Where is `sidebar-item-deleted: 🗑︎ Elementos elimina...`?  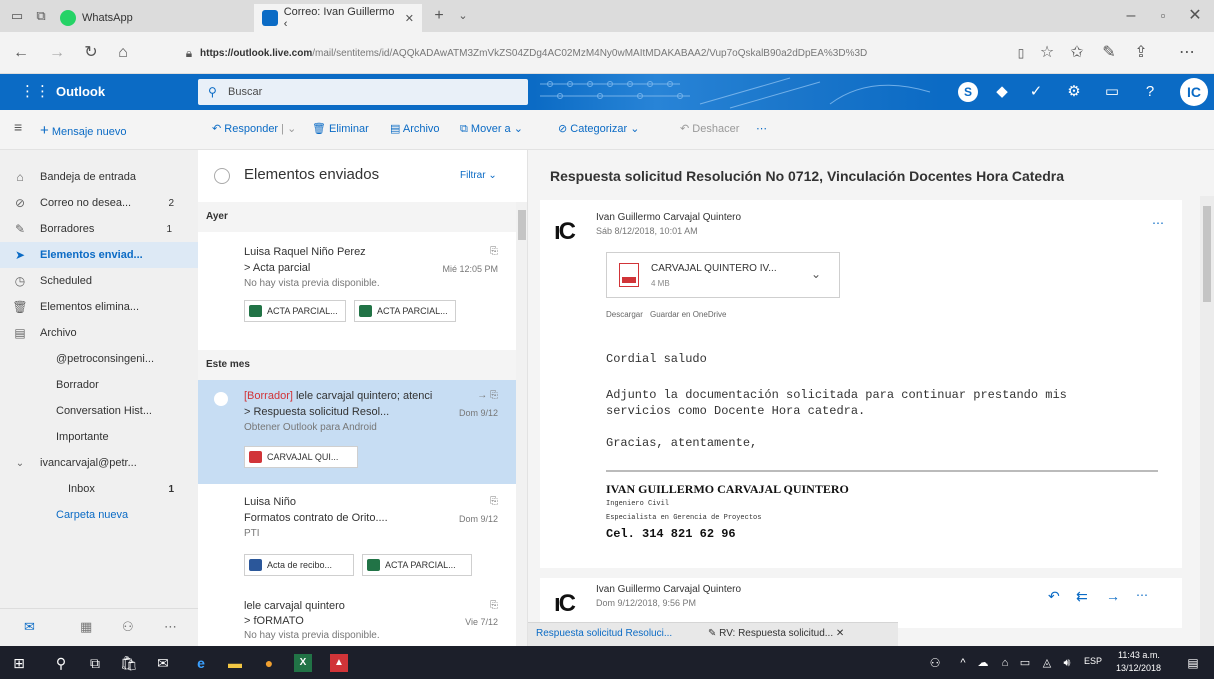 sidebar-item-deleted: 🗑︎ Elementos elimina... is located at coordinates (99, 307).